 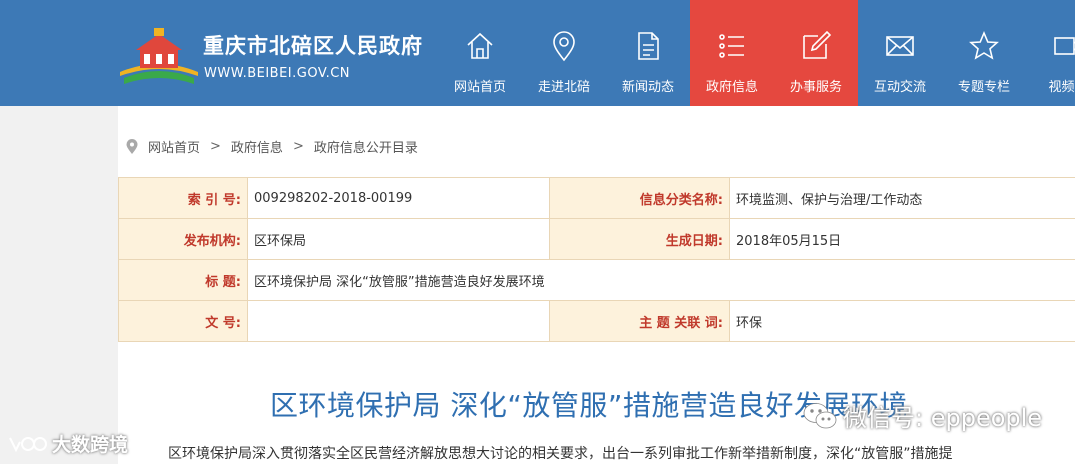 What do you see at coordinates (563, 87) in the screenshot?
I see `nav-label: 走进北碚` at bounding box center [563, 87].